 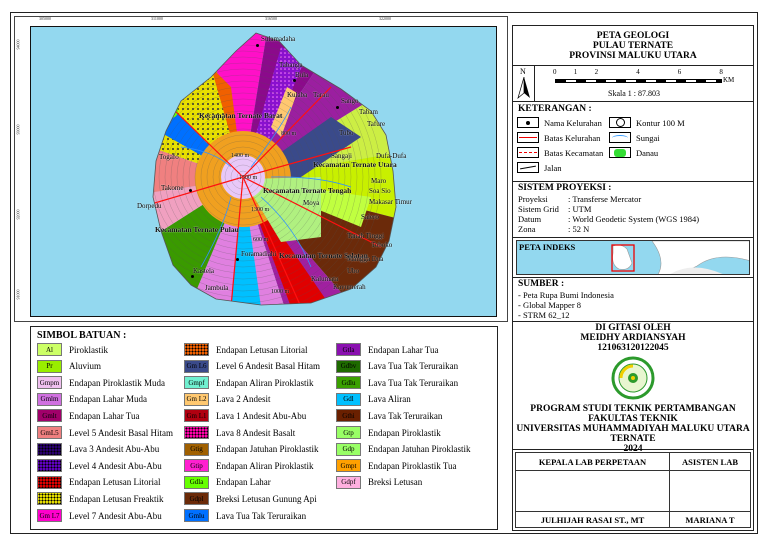 I want to click on grid-x-label: 322000, so click(x=385, y=18).